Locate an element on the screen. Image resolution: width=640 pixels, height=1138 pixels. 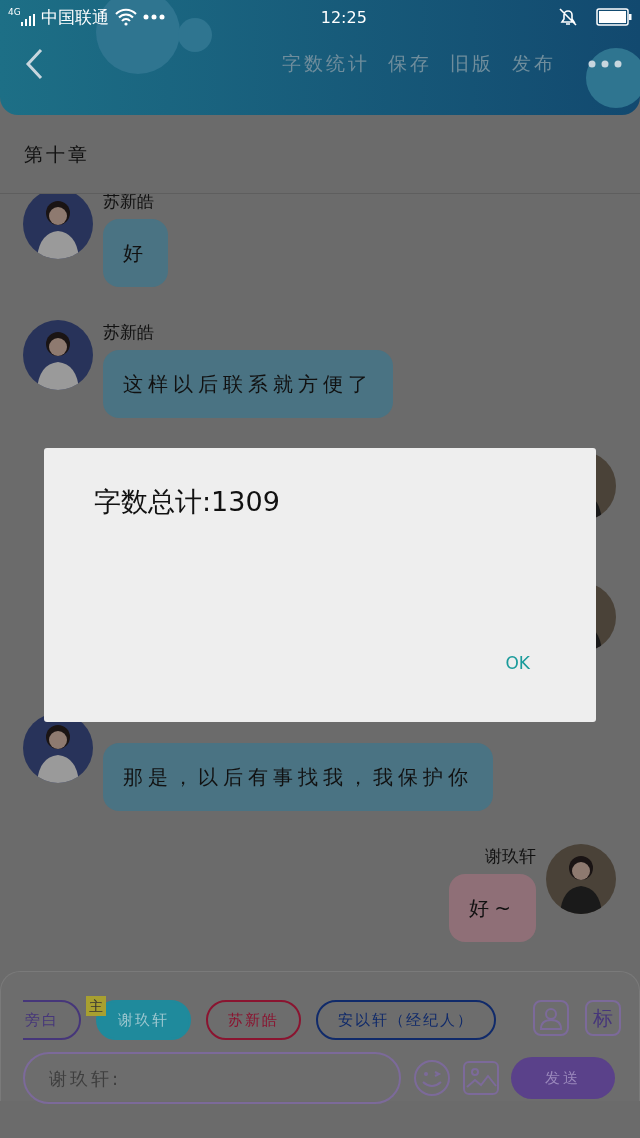
sender-name: 谢玖轩 is located at coordinates (510, 856).